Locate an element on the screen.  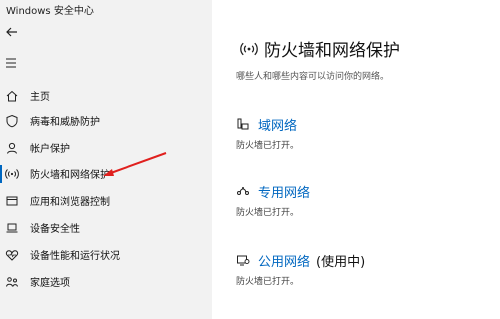
sidebar-item-label: 应用和浏览器控制 is located at coordinates (70, 202).